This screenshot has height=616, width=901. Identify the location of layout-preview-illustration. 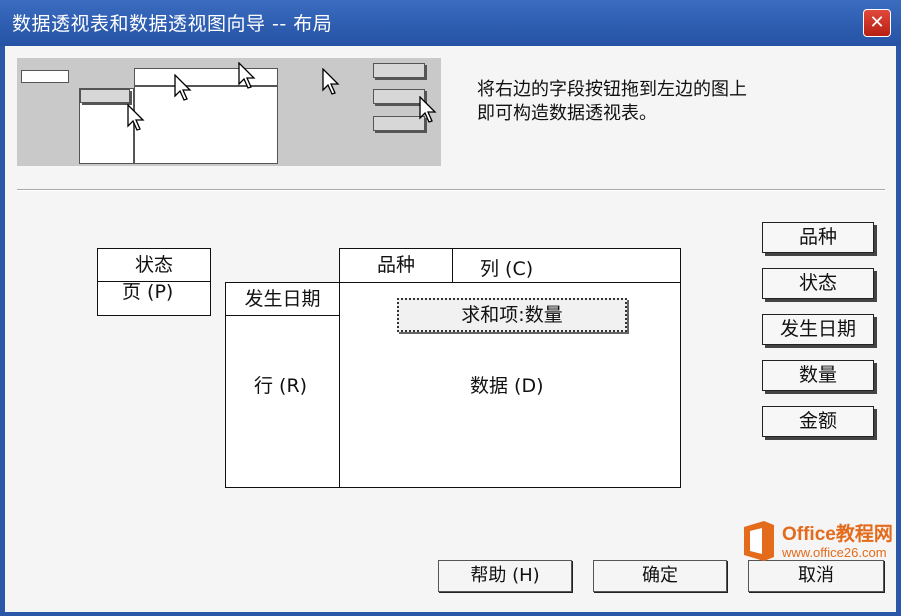
(229, 112).